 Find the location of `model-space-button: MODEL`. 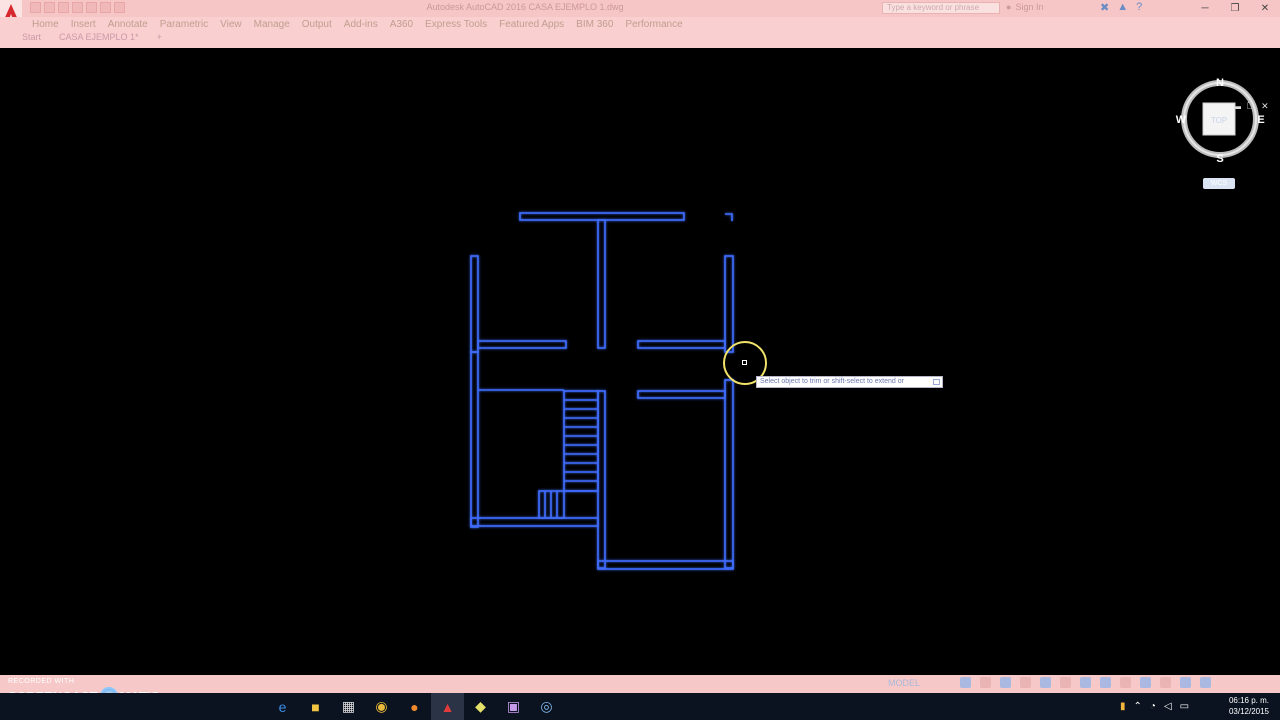

model-space-button: MODEL is located at coordinates (904, 683).